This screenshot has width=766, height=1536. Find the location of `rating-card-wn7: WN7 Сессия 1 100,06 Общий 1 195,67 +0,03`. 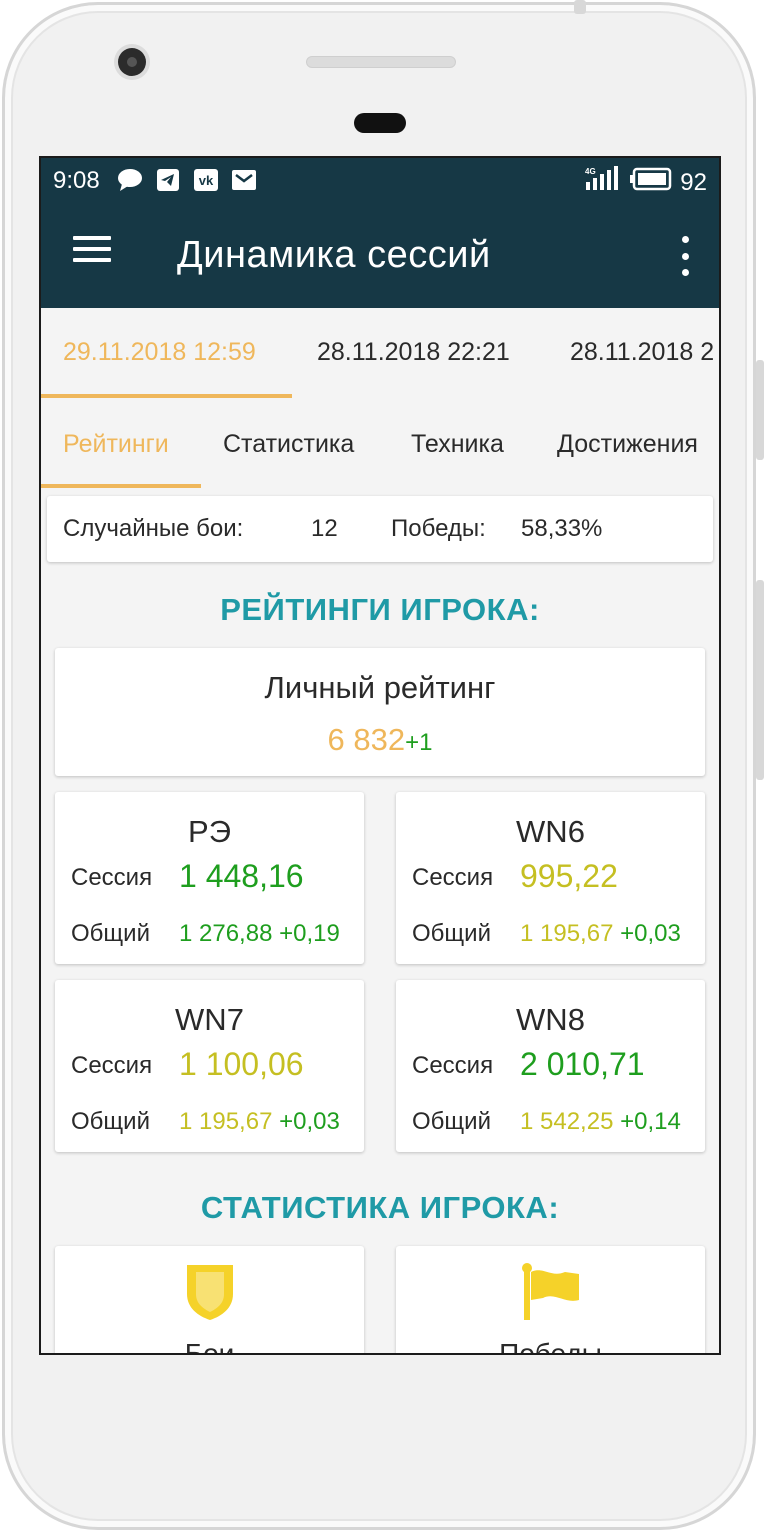

rating-card-wn7: WN7 Сессия 1 100,06 Общий 1 195,67 +0,03 is located at coordinates (209, 1066).